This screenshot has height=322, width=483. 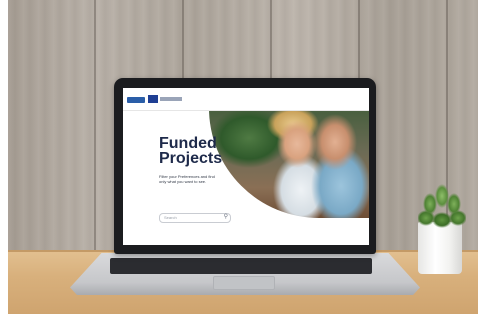 What do you see at coordinates (323, 98) in the screenshot?
I see `site-nav` at bounding box center [323, 98].